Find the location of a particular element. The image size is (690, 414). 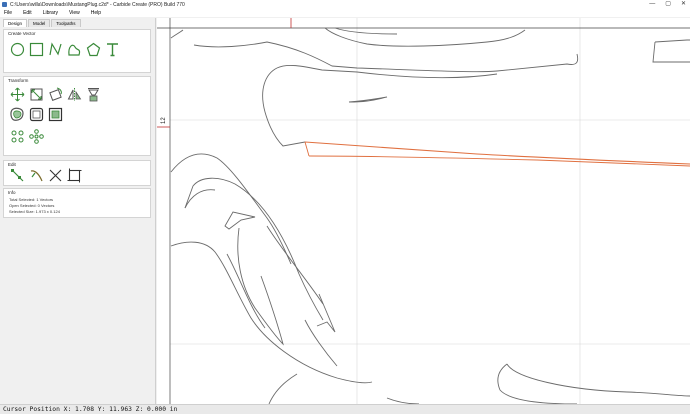

cut-icon is located at coordinates (55, 175).